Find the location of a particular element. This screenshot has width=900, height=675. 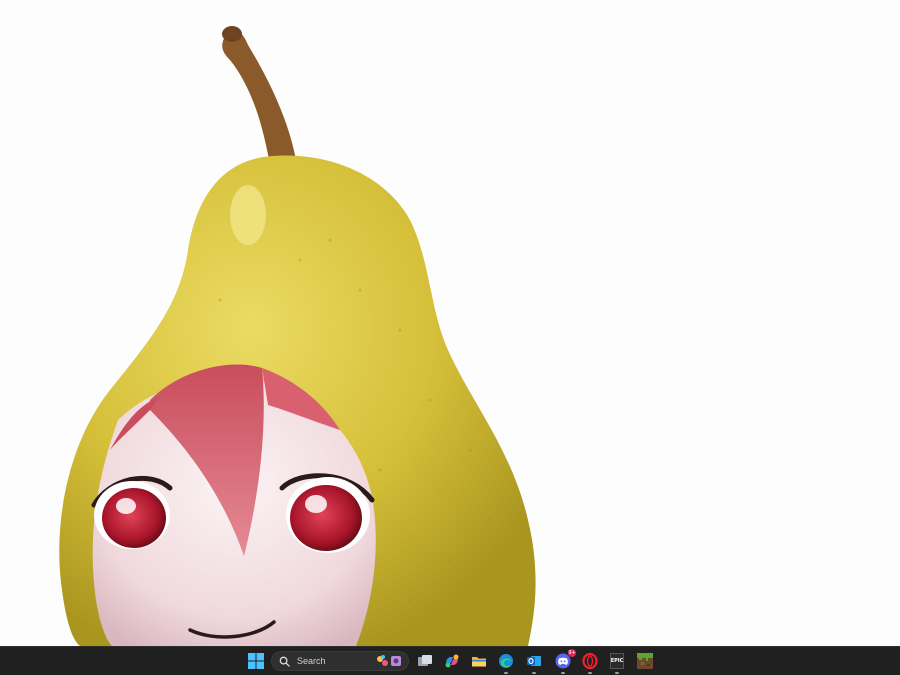

minecraft-icon is located at coordinates (645, 661).